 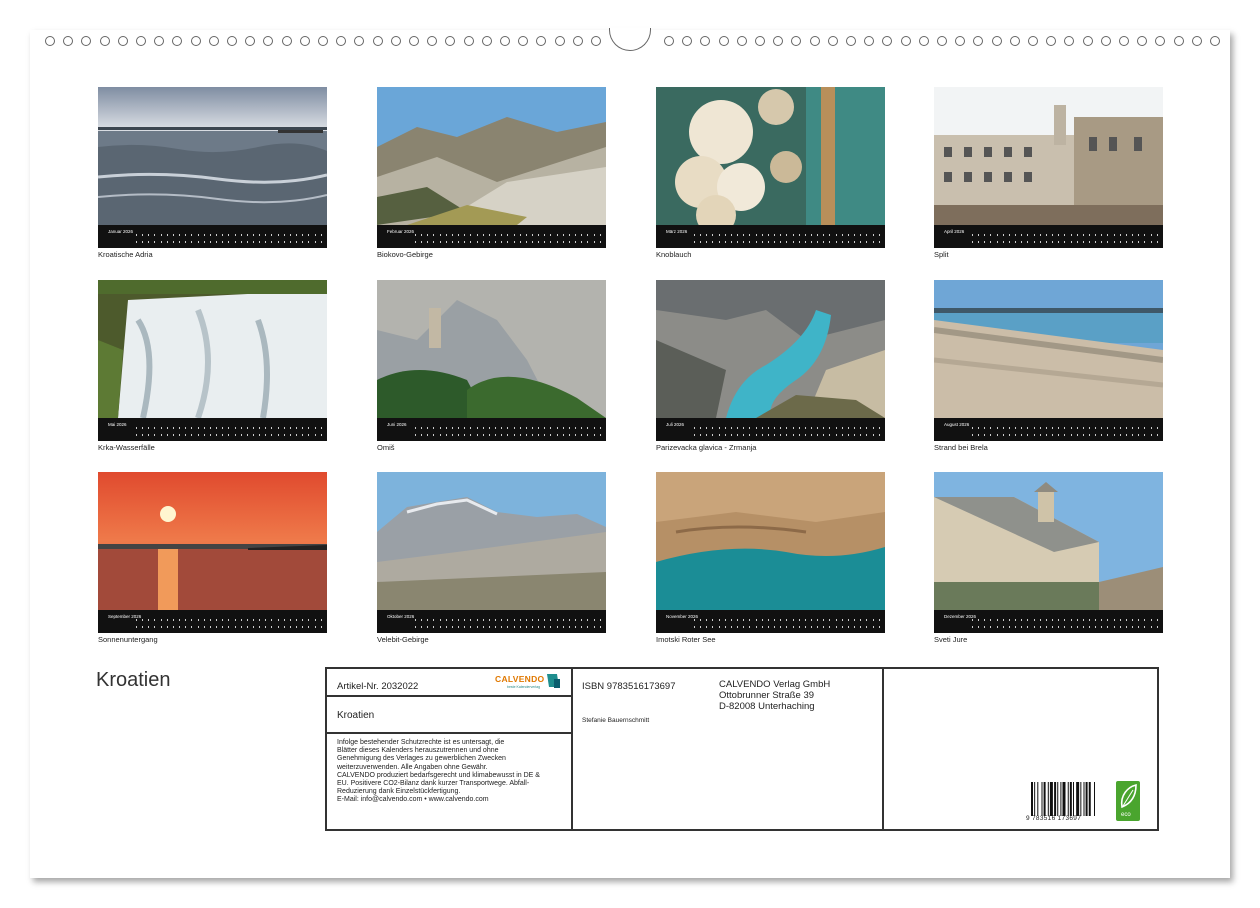 What do you see at coordinates (950, 639) in the screenshot?
I see `month-caption: Sveti Jure` at bounding box center [950, 639].